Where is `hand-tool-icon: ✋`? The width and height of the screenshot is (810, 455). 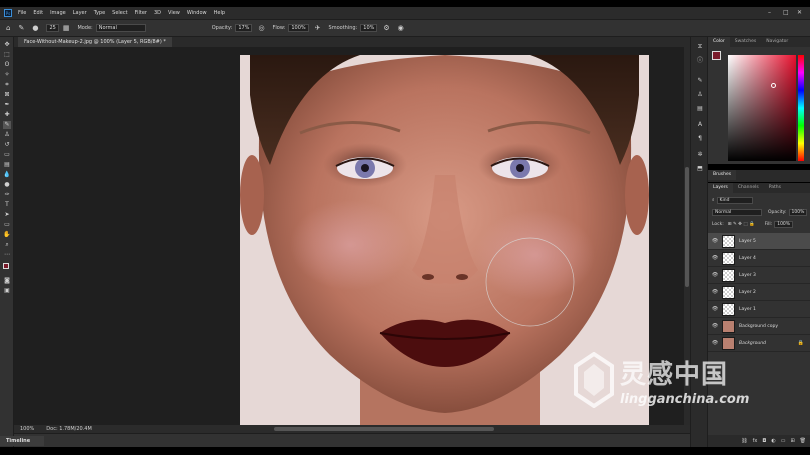 hand-tool-icon: ✋ is located at coordinates (7, 235).